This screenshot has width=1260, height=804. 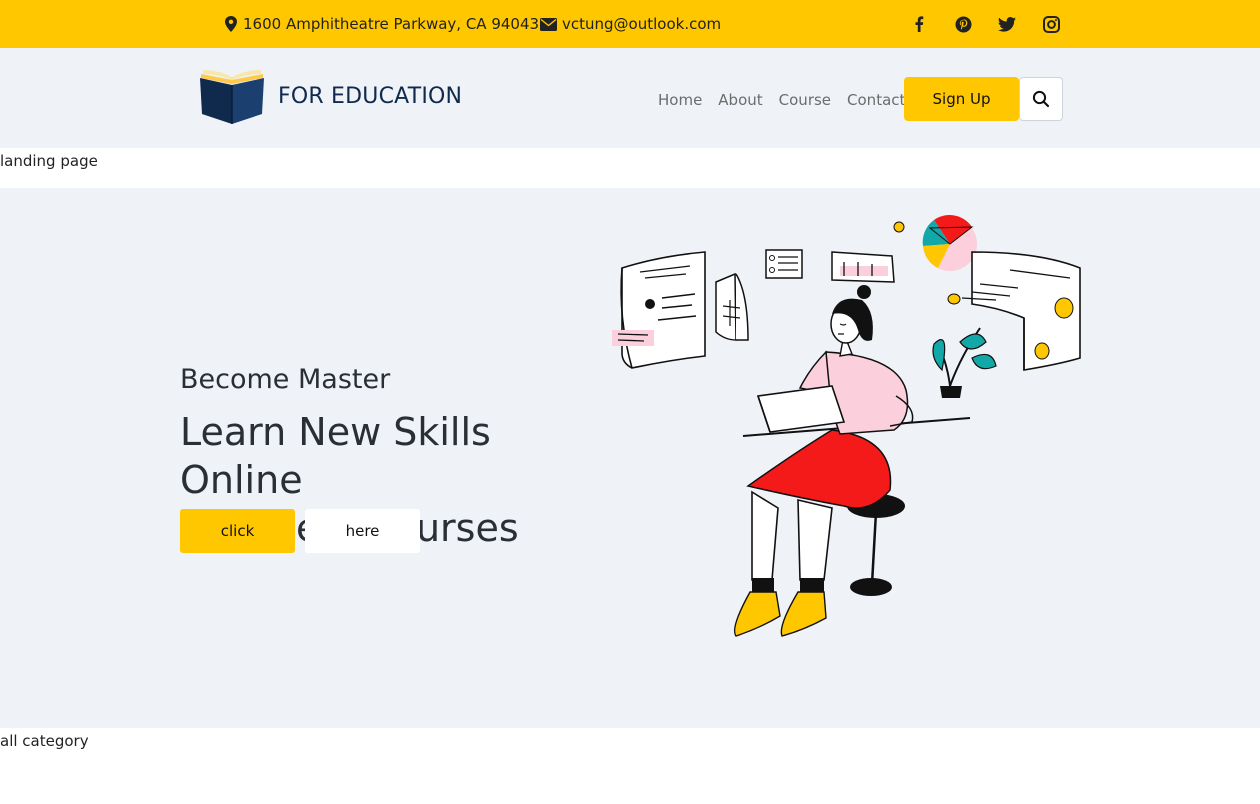 I want to click on click-button: click, so click(x=237, y=531).